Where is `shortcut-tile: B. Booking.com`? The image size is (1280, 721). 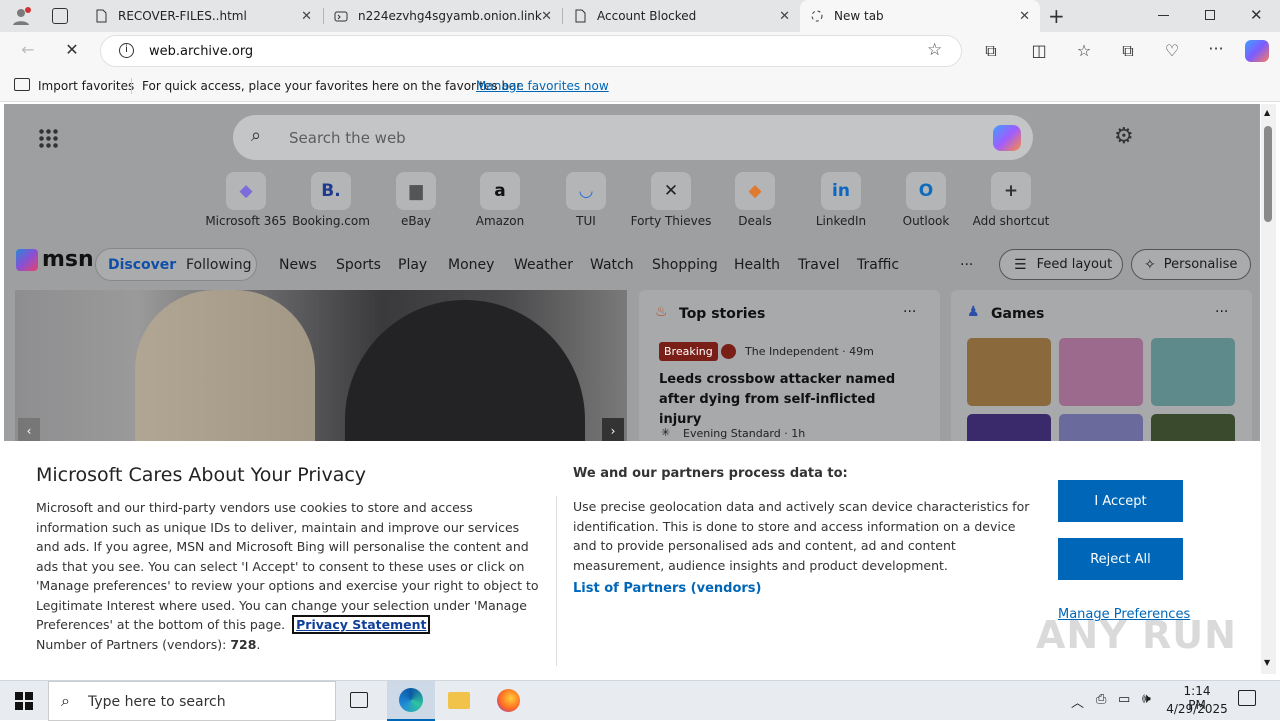 shortcut-tile: B. Booking.com is located at coordinates (331, 201).